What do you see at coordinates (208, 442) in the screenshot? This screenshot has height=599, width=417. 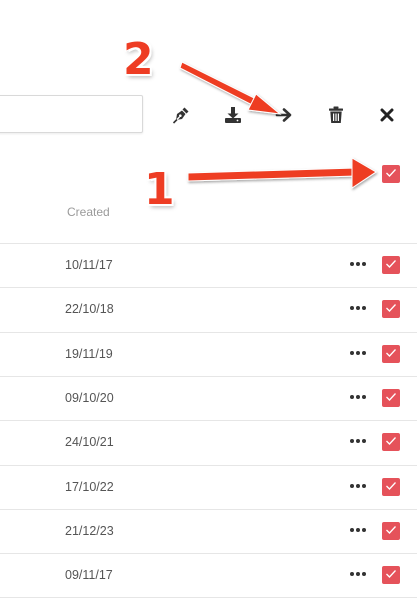 I see `table-row: 24/10/21` at bounding box center [208, 442].